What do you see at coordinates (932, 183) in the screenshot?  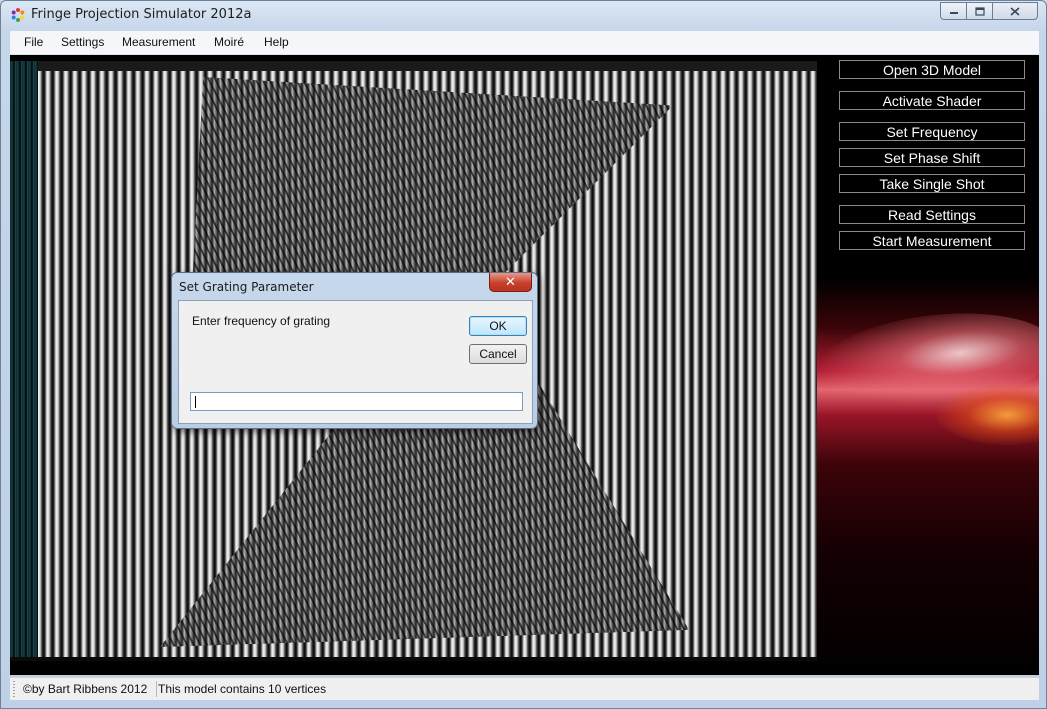 I see `take-single-shot-button: Take Single Shot` at bounding box center [932, 183].